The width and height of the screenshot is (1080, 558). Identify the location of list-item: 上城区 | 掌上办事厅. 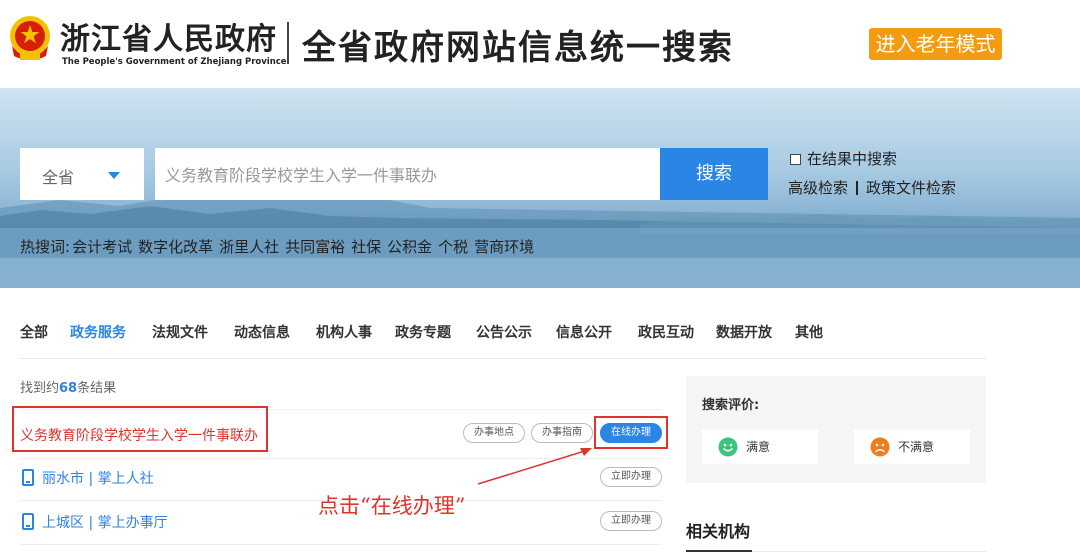
(95, 522).